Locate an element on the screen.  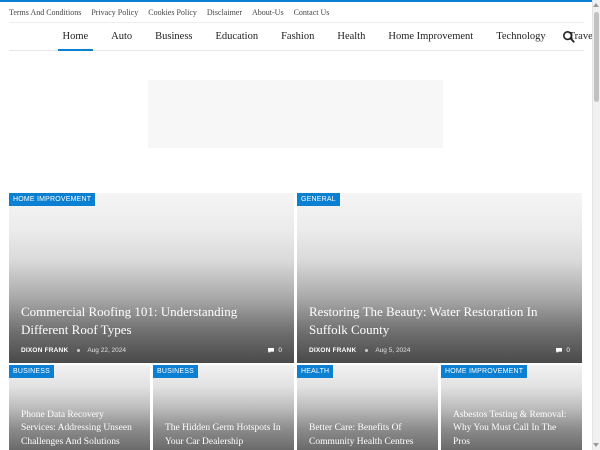
page-scrollbar is located at coordinates (596, 225).